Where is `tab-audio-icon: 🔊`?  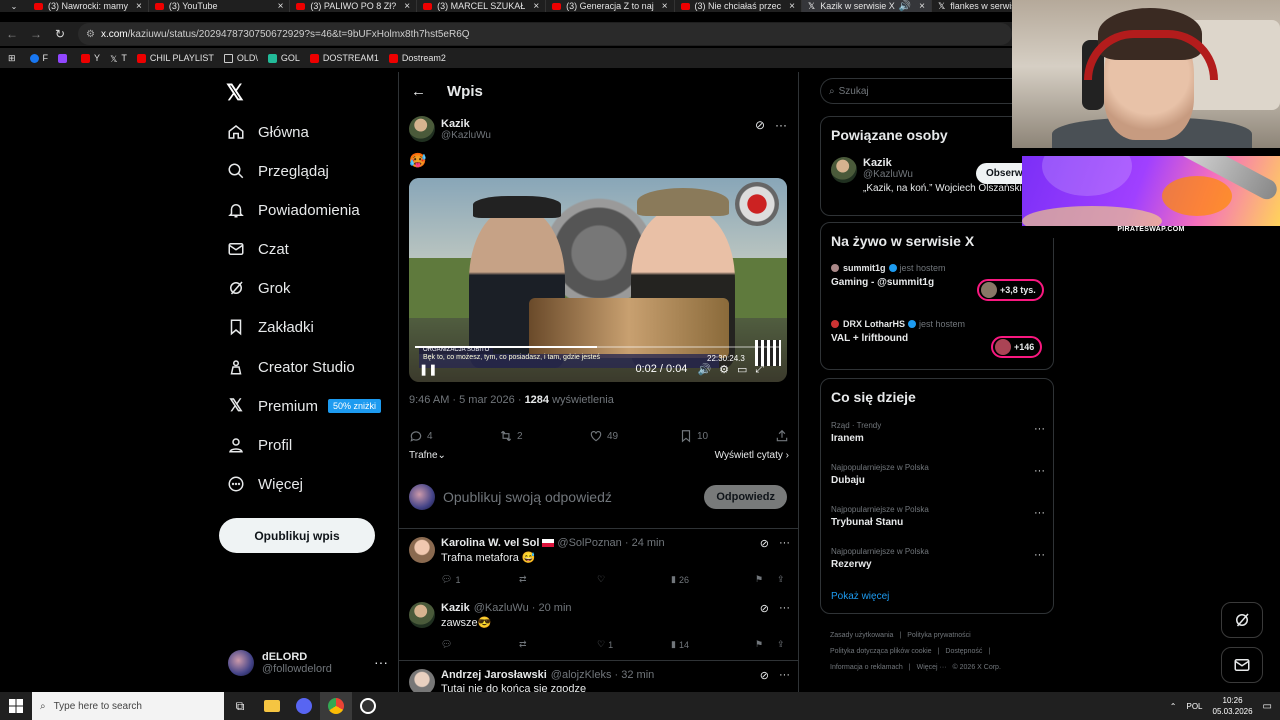
tab-audio-icon: 🔊 is located at coordinates (905, 6).